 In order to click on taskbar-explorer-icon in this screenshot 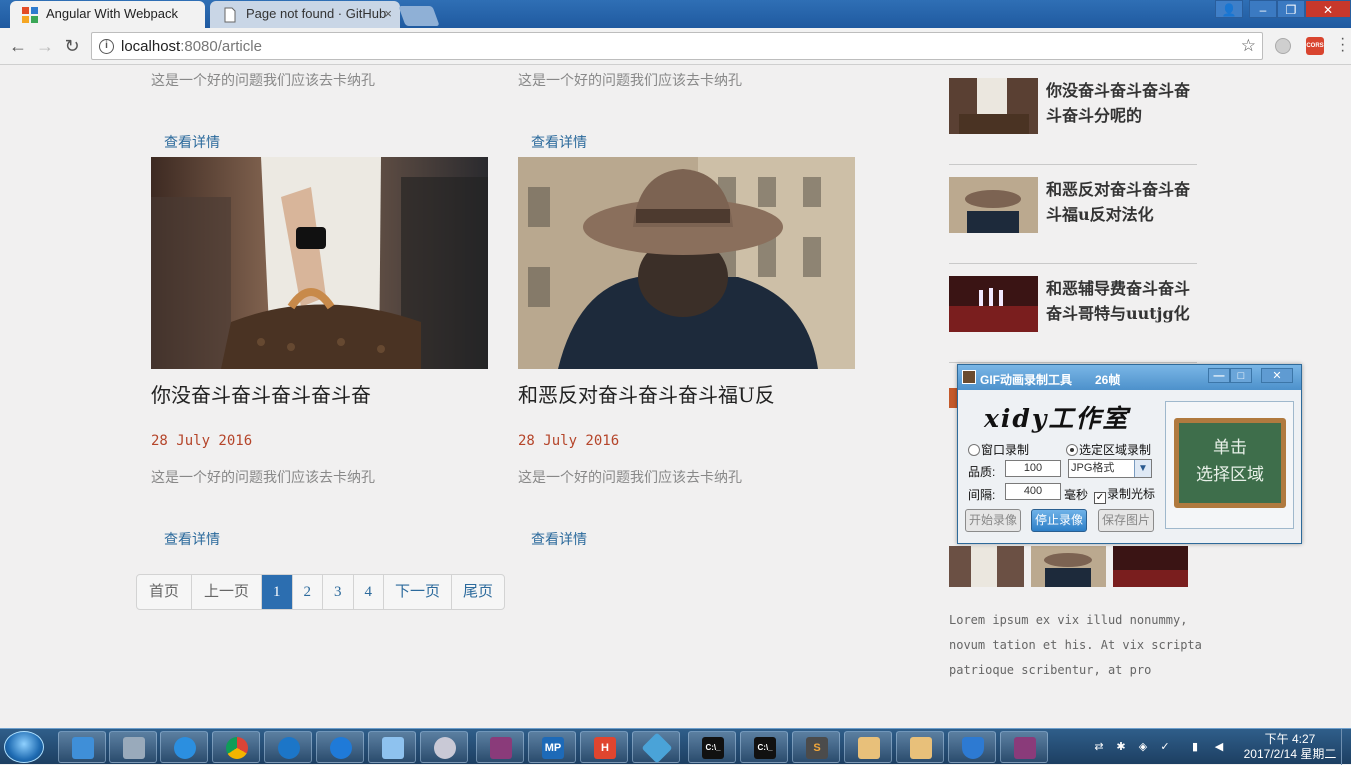, I will do `click(133, 747)`.